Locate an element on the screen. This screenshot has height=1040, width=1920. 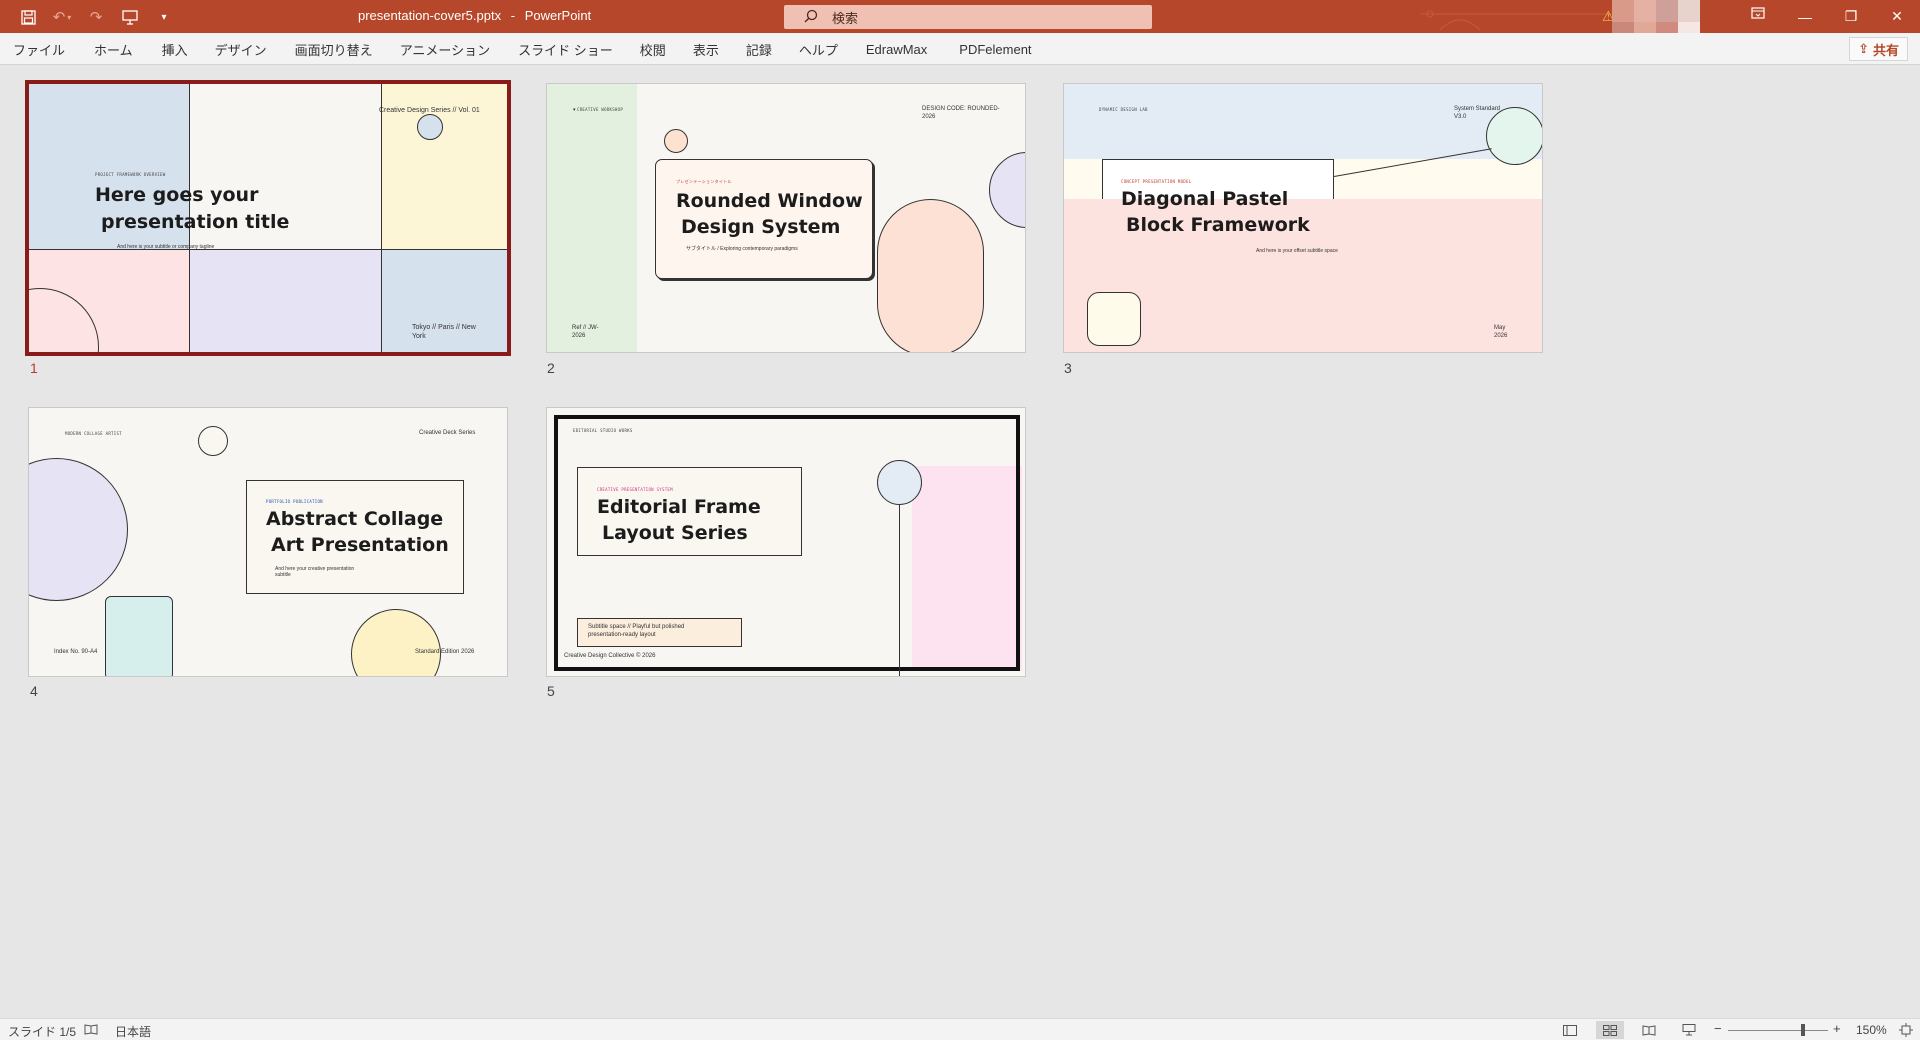
zoom-out-button: − is located at coordinates (1718, 1028).